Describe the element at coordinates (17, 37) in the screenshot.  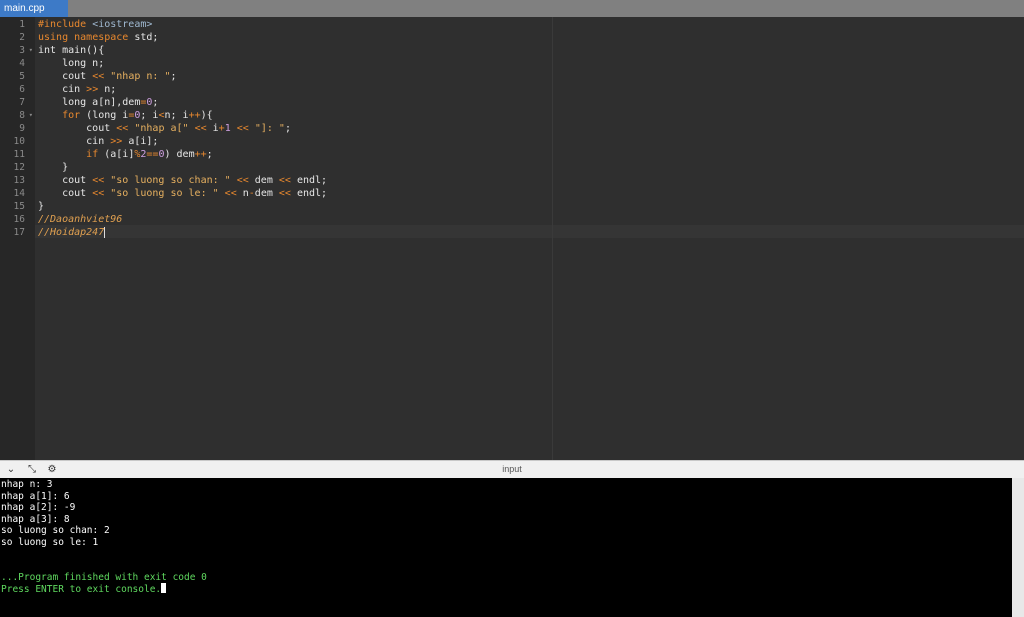
I see `line-number: 2` at that location.